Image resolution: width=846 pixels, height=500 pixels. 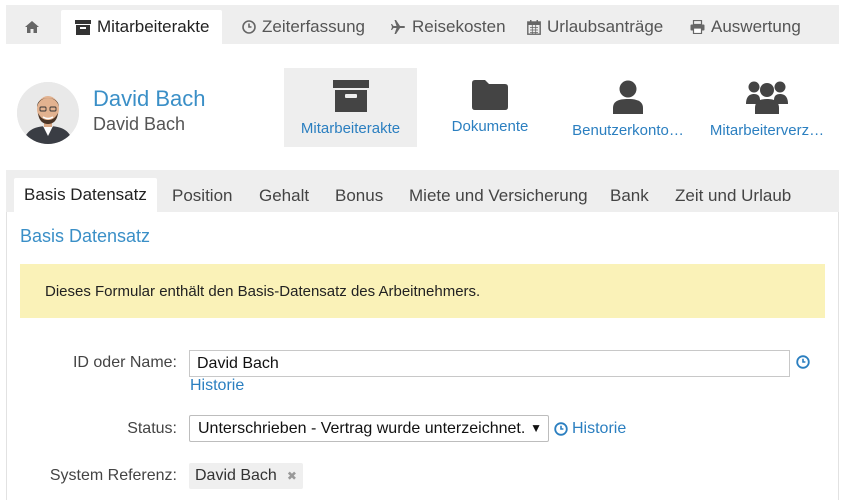 What do you see at coordinates (498, 196) in the screenshot?
I see `tab-miete-und-versicherung: Miete und Versicherung` at bounding box center [498, 196].